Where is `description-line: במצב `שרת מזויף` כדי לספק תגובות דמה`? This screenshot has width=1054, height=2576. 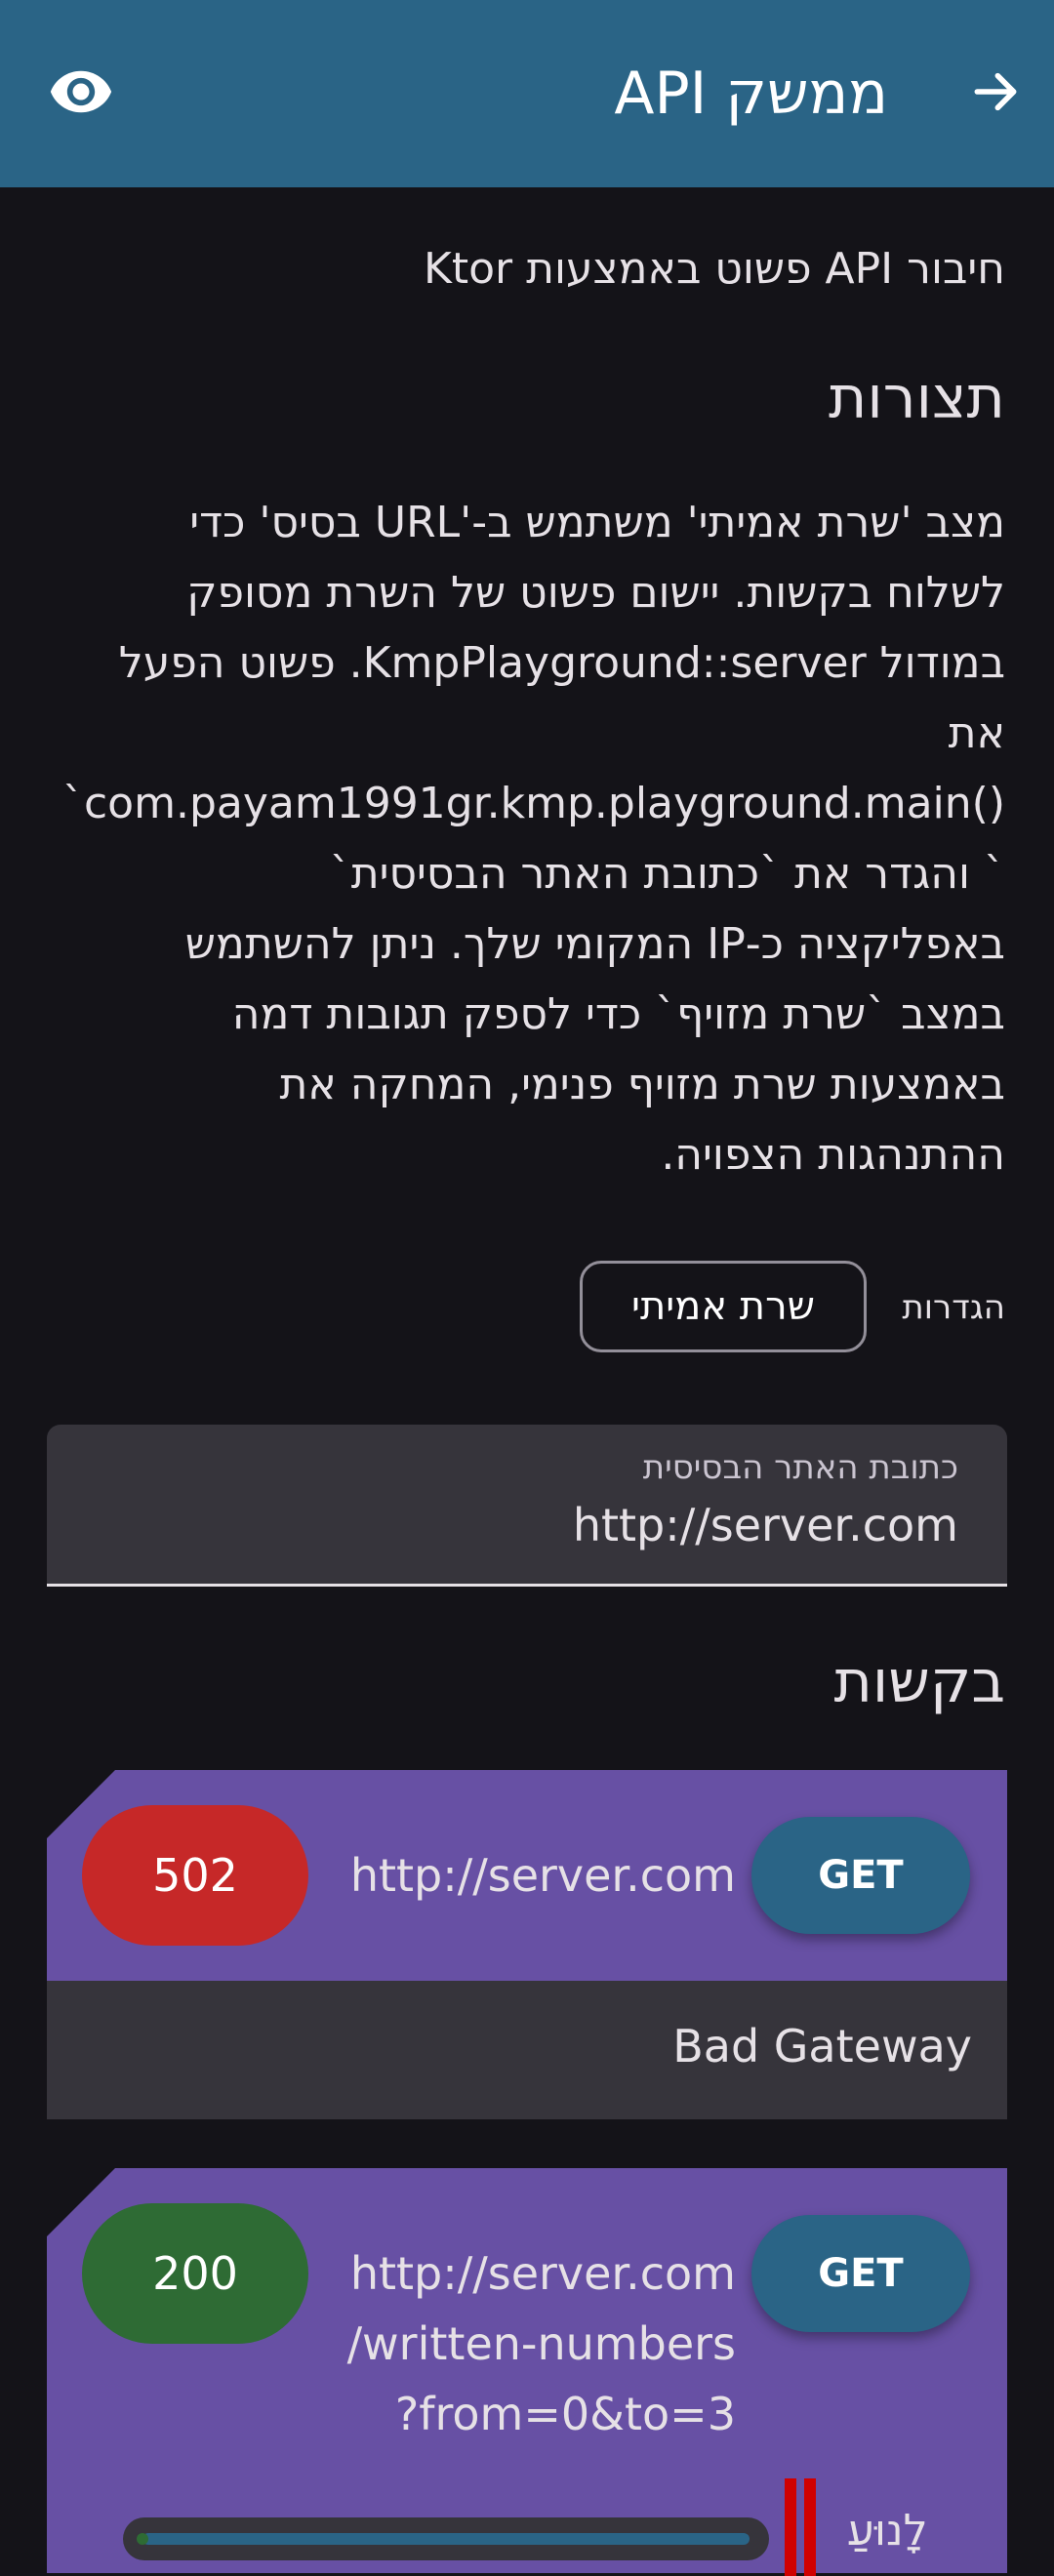 description-line: במצב `שרת מזויף` כדי לספק תגובות דמה is located at coordinates (618, 1014).